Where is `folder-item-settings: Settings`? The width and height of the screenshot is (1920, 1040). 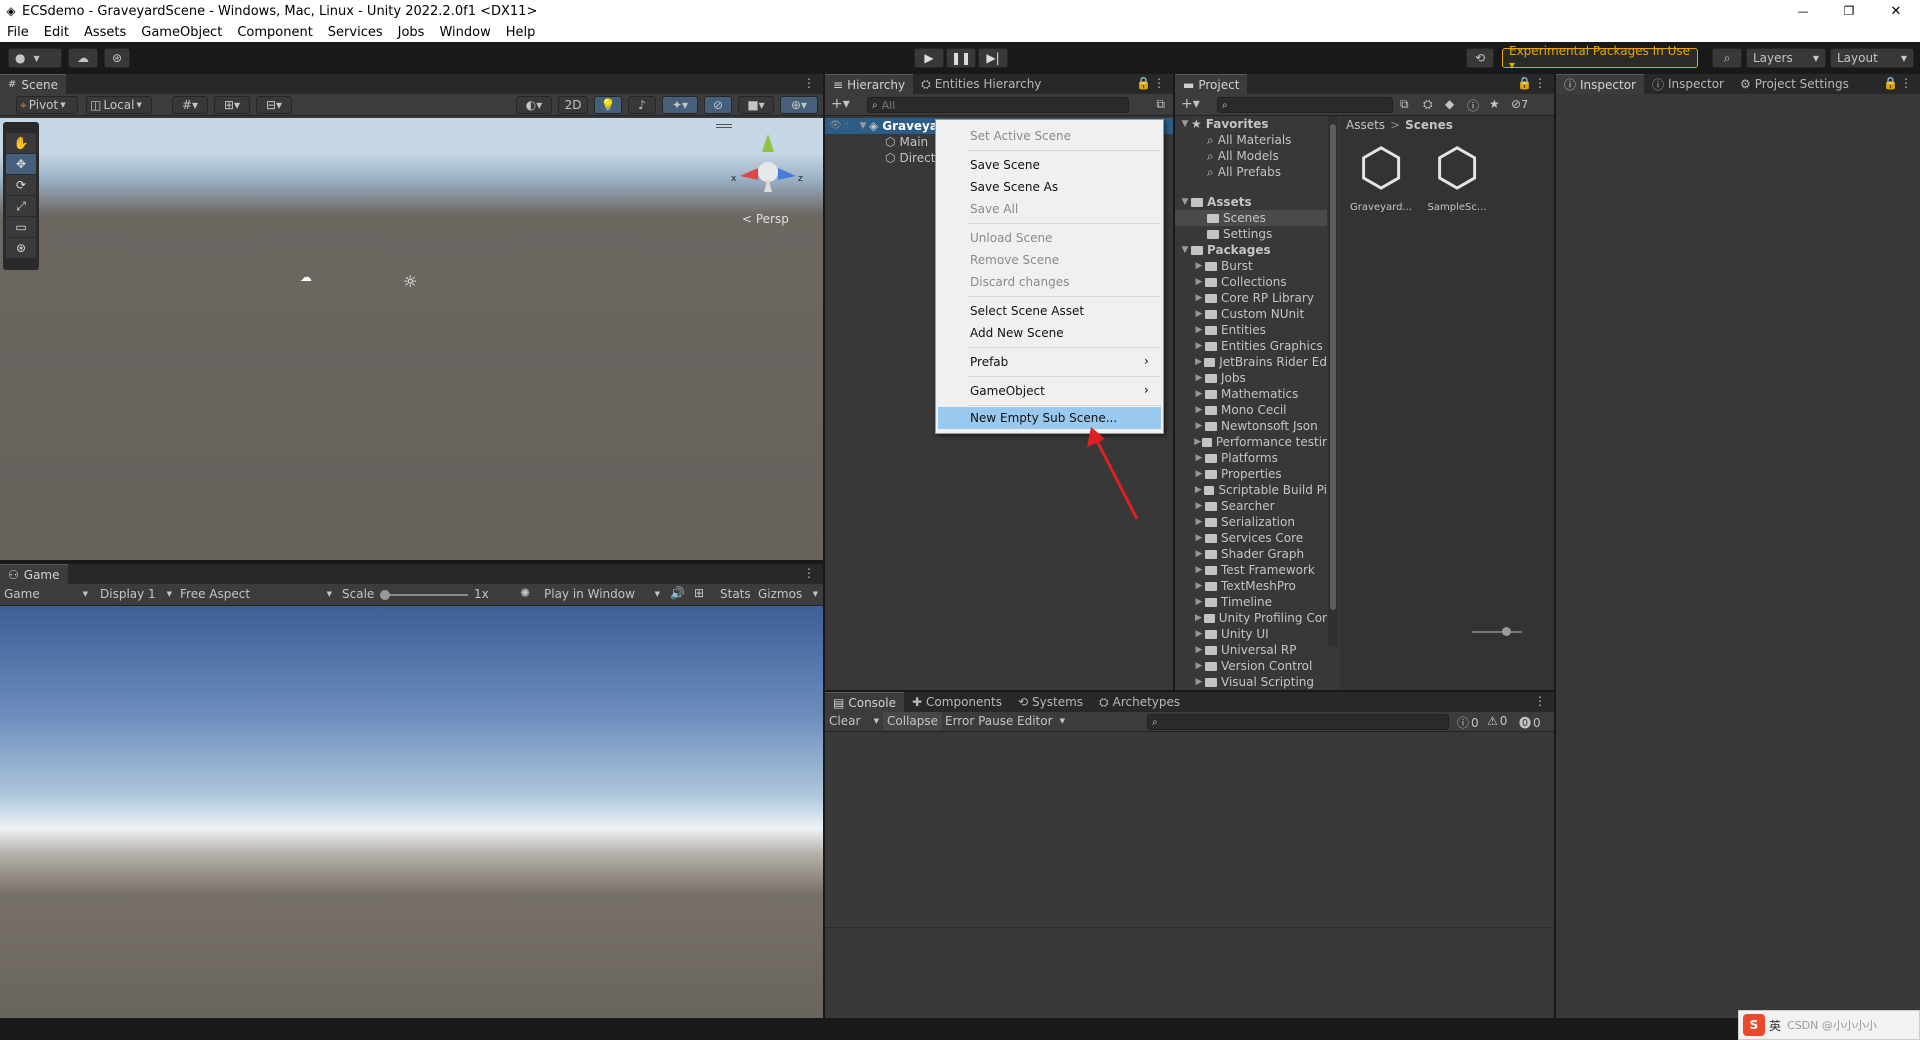 folder-item-settings: Settings is located at coordinates (1251, 234).